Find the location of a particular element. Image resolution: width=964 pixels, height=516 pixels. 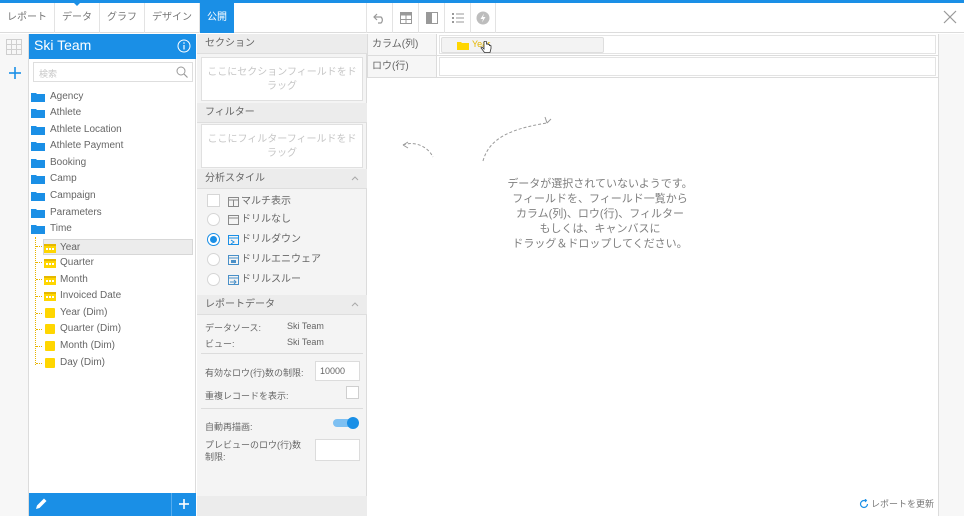

footer-divider is located at coordinates (171, 504).